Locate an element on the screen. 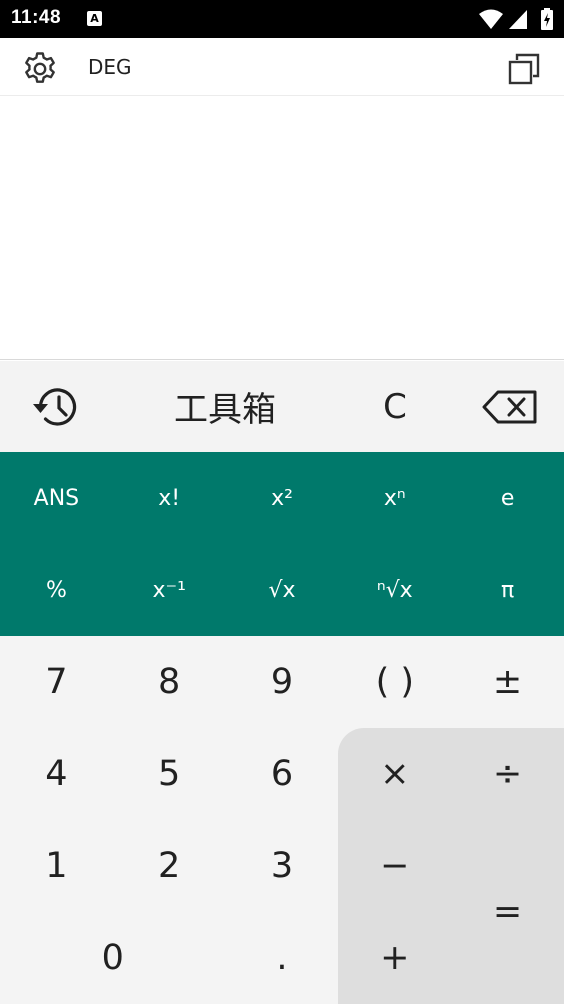 The image size is (564, 1004). floating-window-icon is located at coordinates (524, 69).